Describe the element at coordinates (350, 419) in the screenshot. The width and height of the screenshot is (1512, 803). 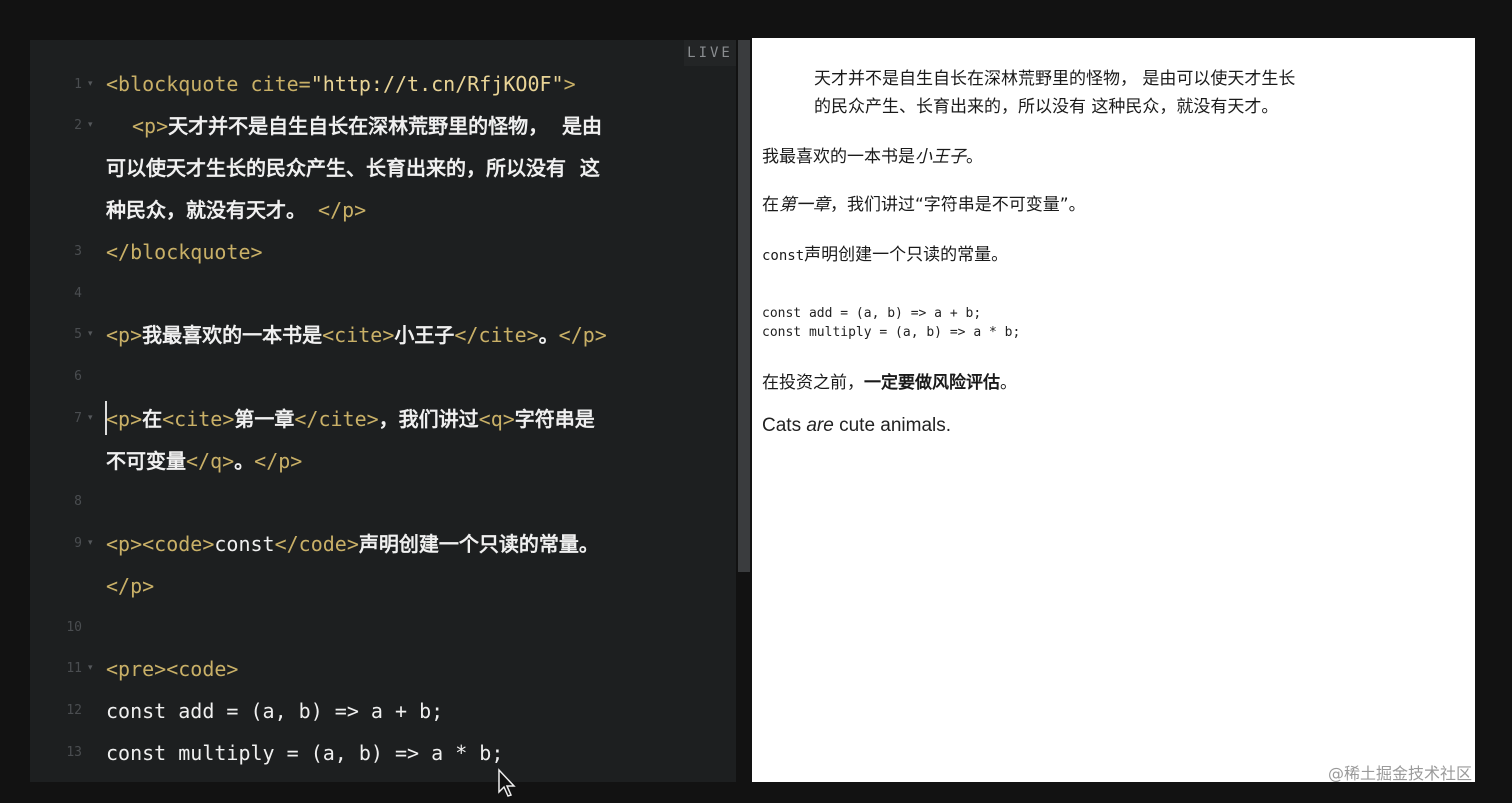
I see `code-line: <p>在<cite>第一章</cite>，我们讲过<q>字符串是` at that location.